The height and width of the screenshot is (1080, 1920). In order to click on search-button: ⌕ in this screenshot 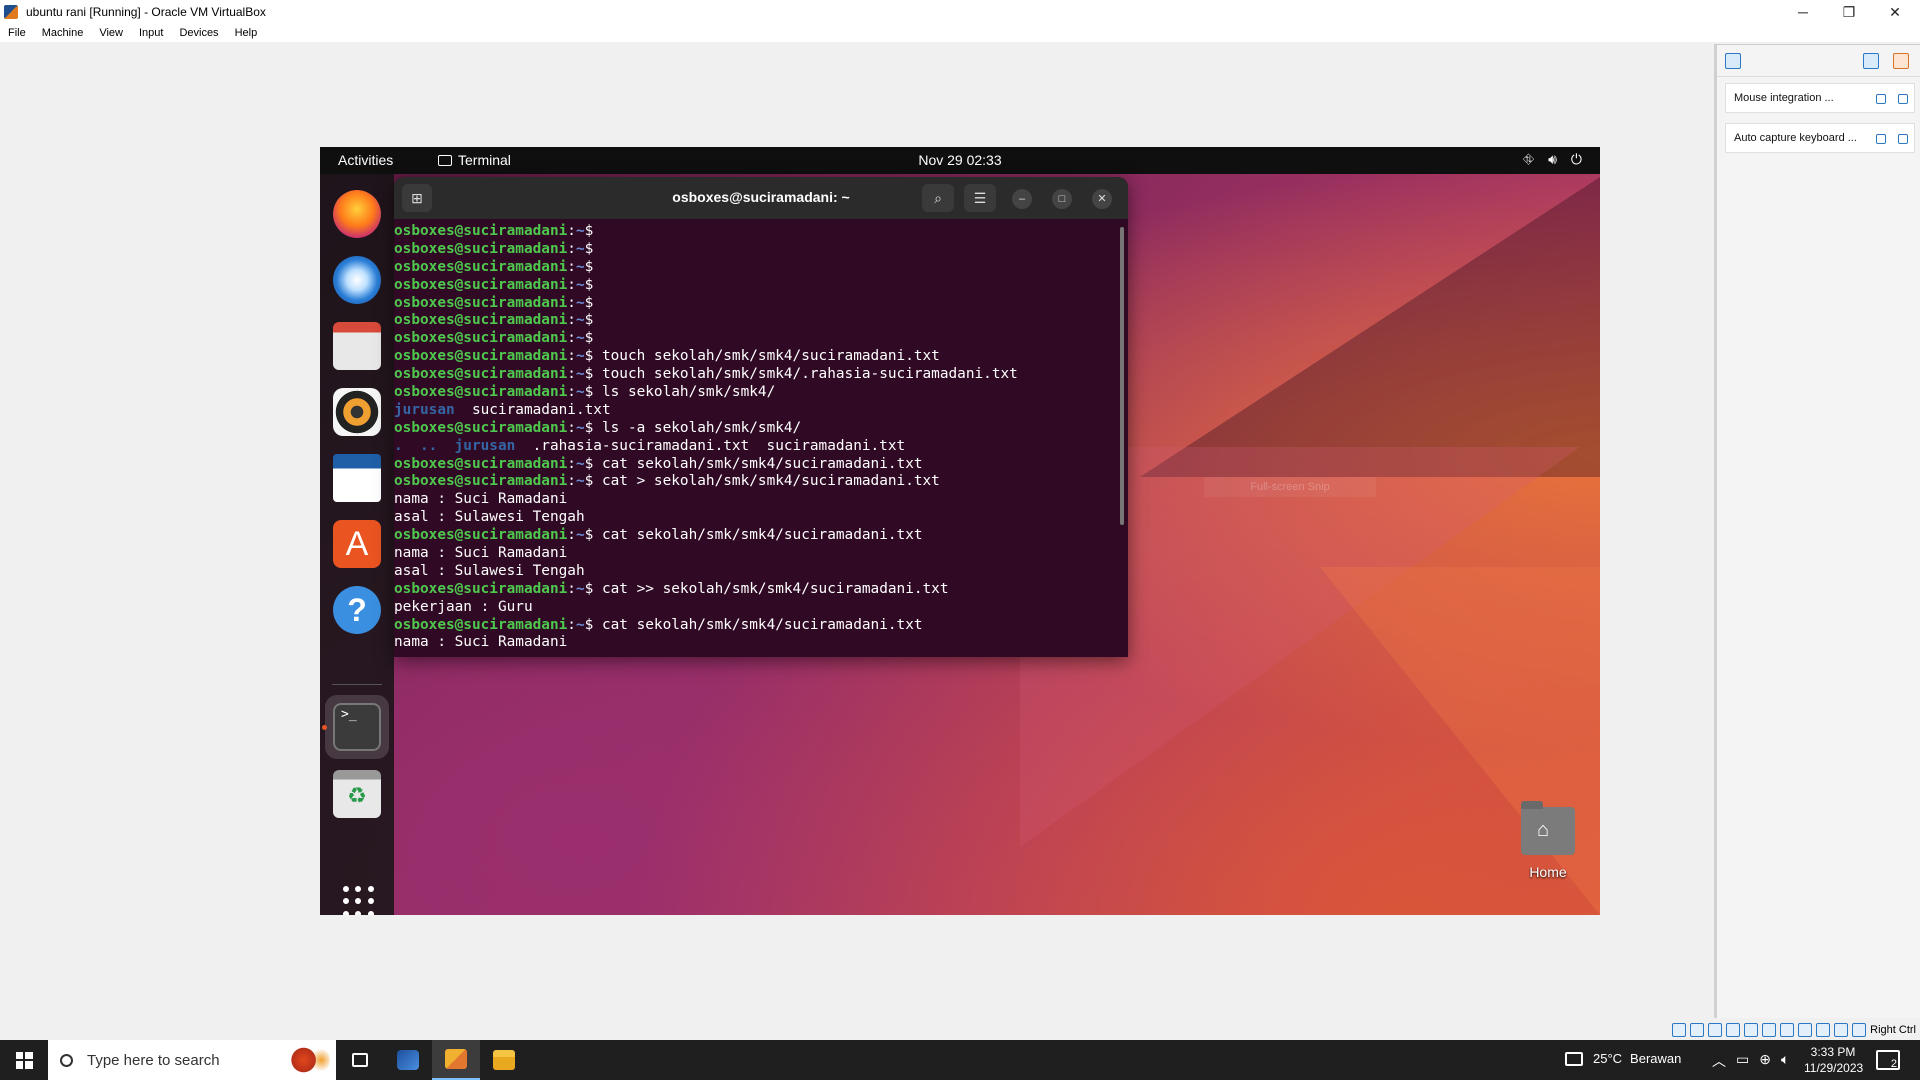, I will do `click(938, 198)`.